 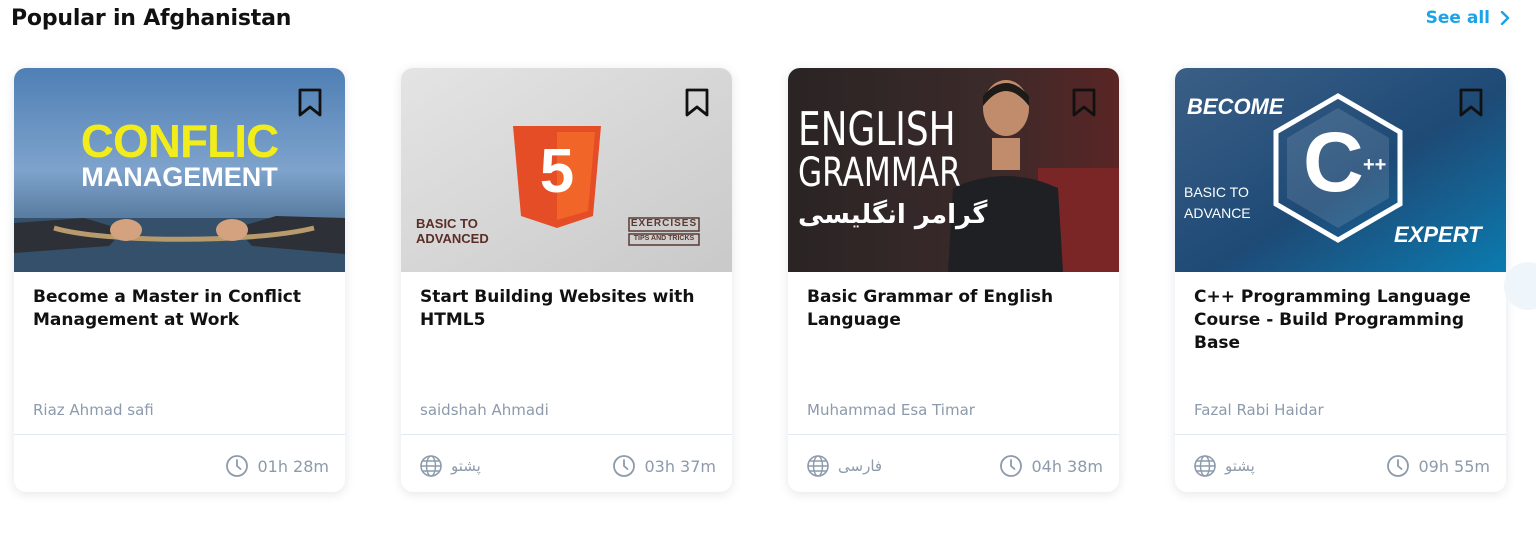 What do you see at coordinates (879, 173) in the screenshot?
I see `thumb-title-line2: GRAMMAR` at bounding box center [879, 173].